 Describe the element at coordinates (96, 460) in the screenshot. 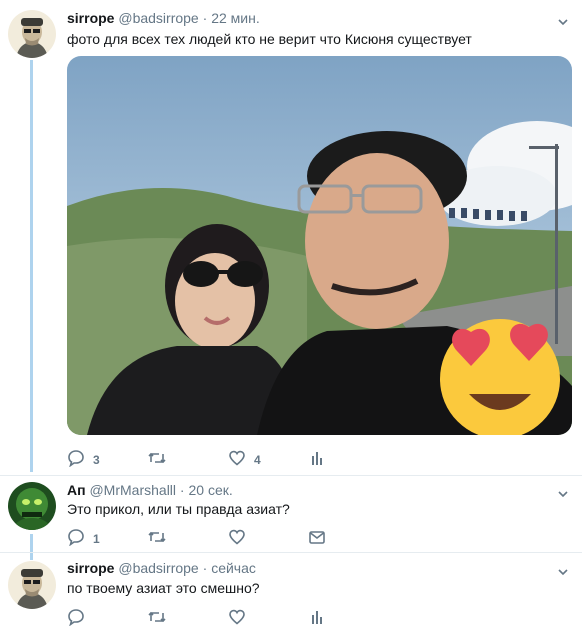

I see `reply-count: 3` at that location.